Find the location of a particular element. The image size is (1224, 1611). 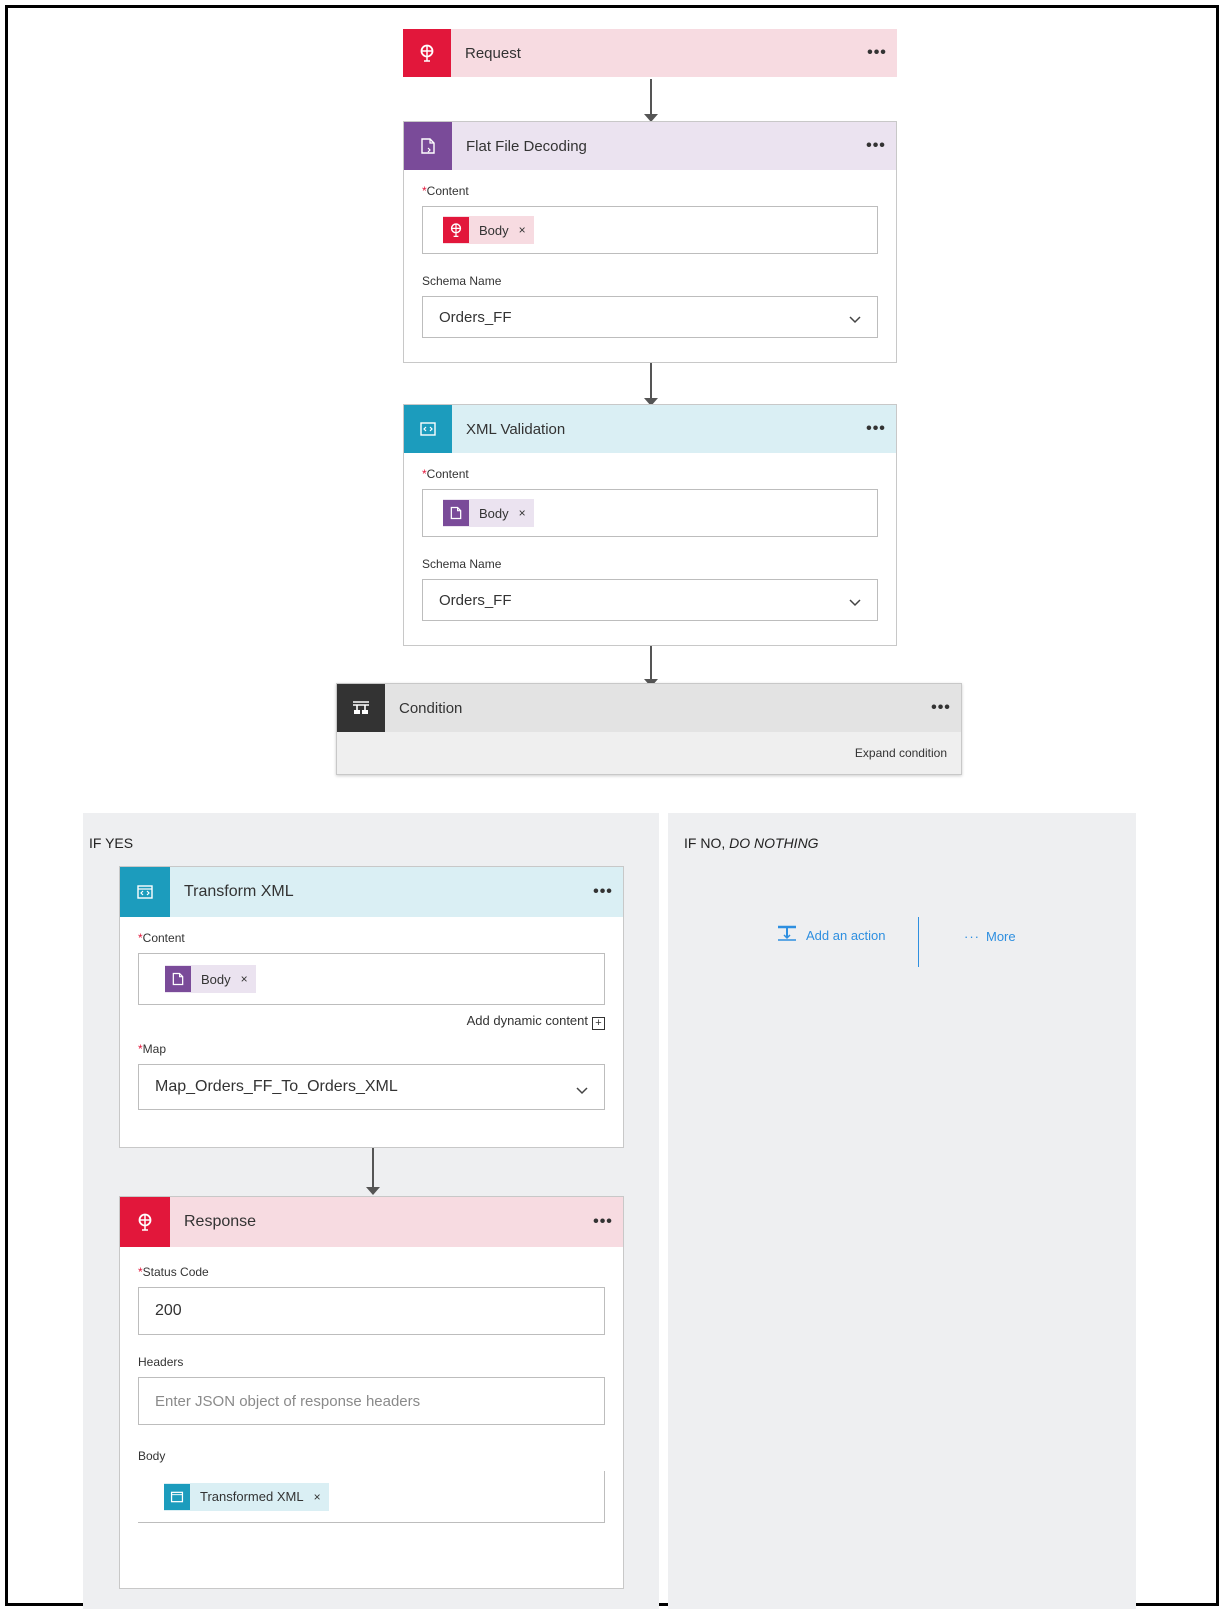

add-action-icon is located at coordinates (787, 935).